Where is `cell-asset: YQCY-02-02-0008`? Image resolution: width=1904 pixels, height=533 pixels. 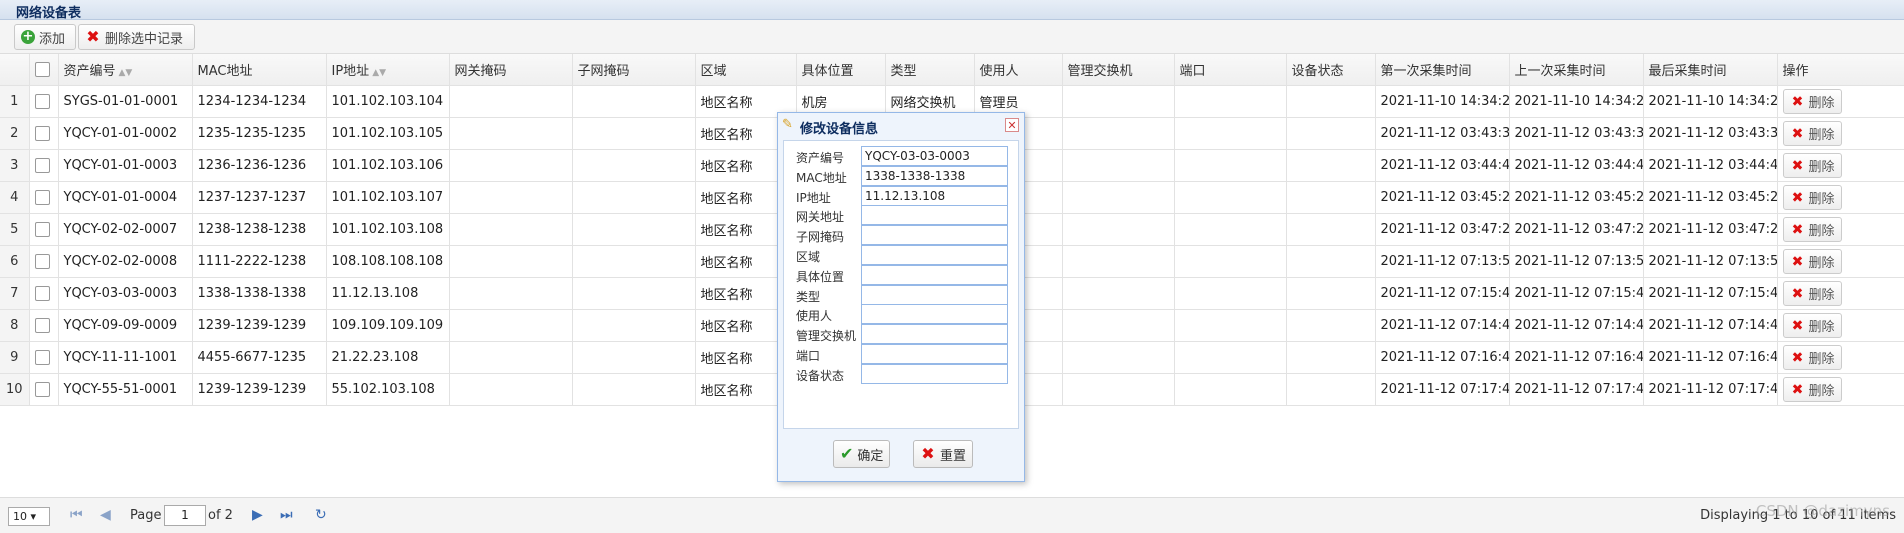 cell-asset: YQCY-02-02-0008 is located at coordinates (125, 261).